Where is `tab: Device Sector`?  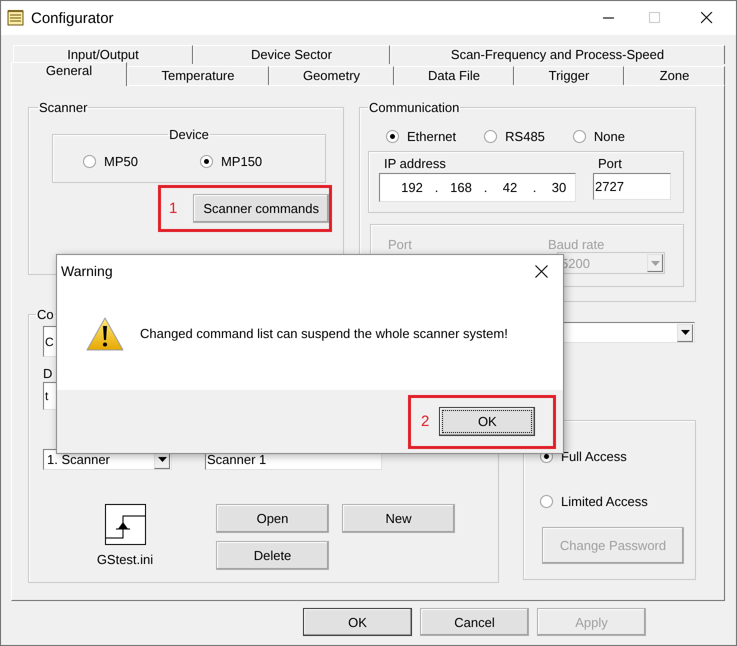 tab: Device Sector is located at coordinates (291, 54).